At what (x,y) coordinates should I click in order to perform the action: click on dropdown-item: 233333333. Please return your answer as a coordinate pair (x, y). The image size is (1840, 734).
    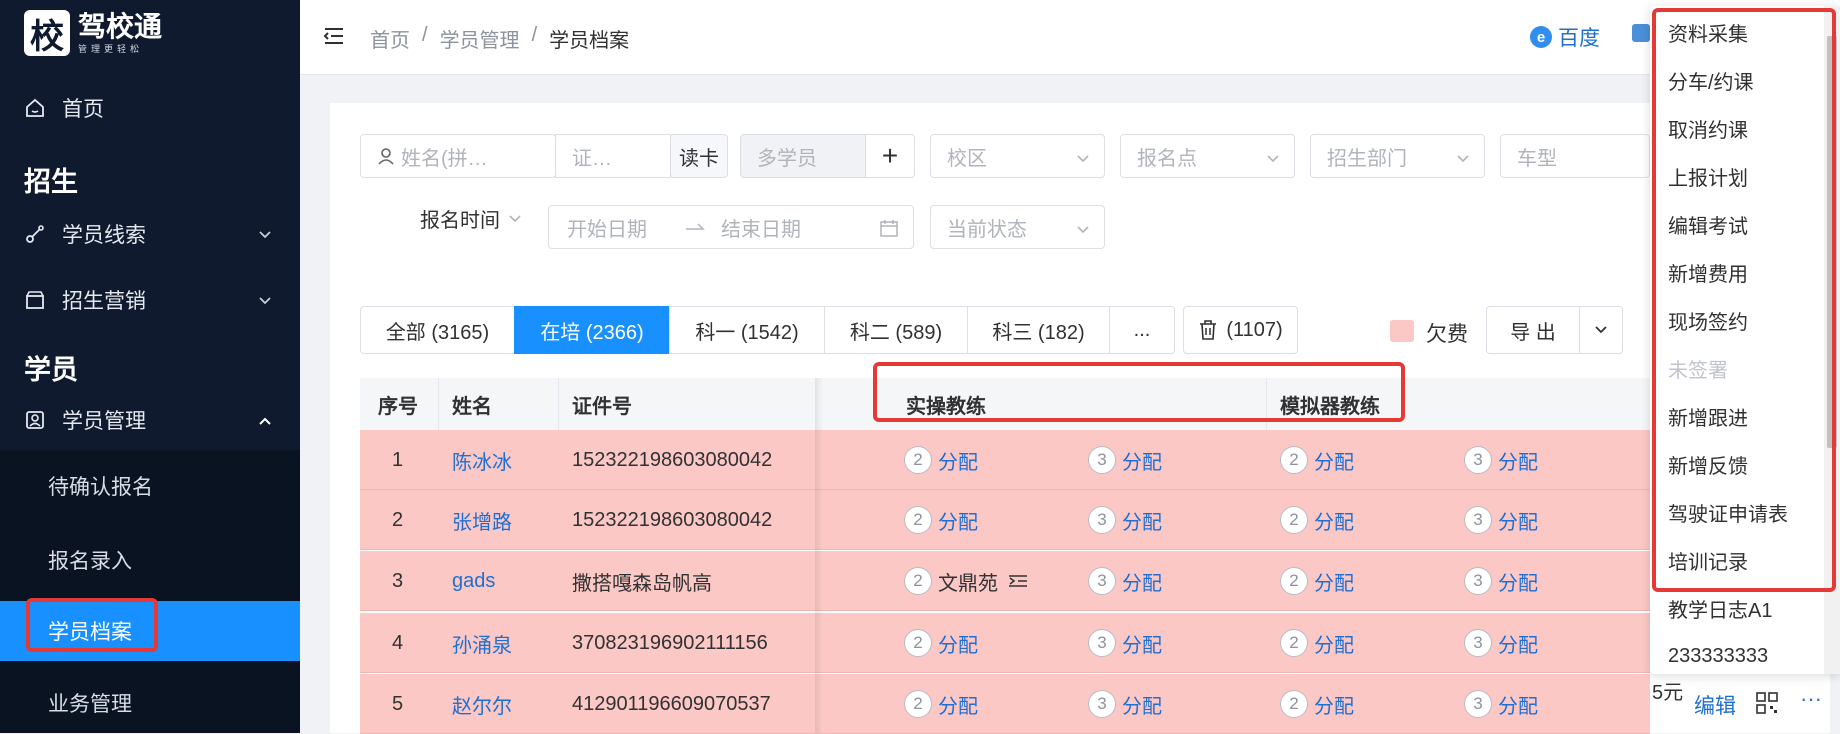
    Looking at the image, I should click on (1718, 656).